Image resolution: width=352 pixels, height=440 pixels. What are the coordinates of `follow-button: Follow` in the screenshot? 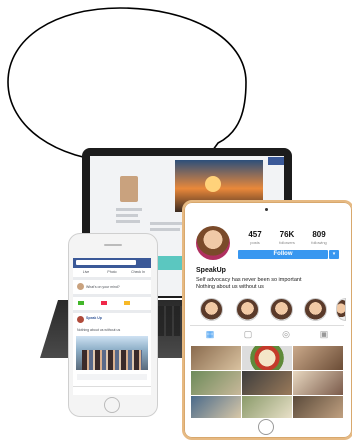 It's located at (283, 254).